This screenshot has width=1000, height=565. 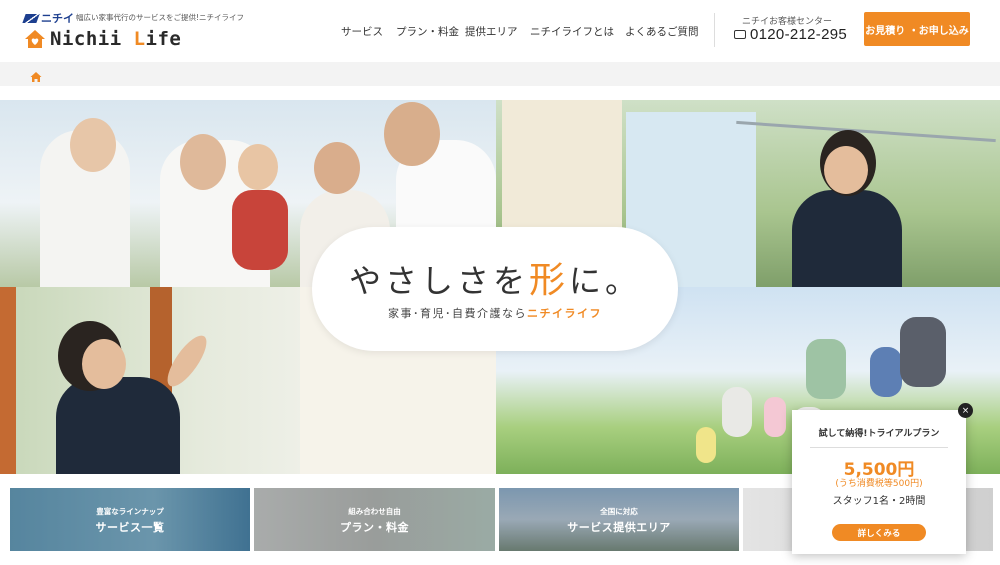 I want to click on nav-plans: プラン・料金, so click(x=427, y=31).